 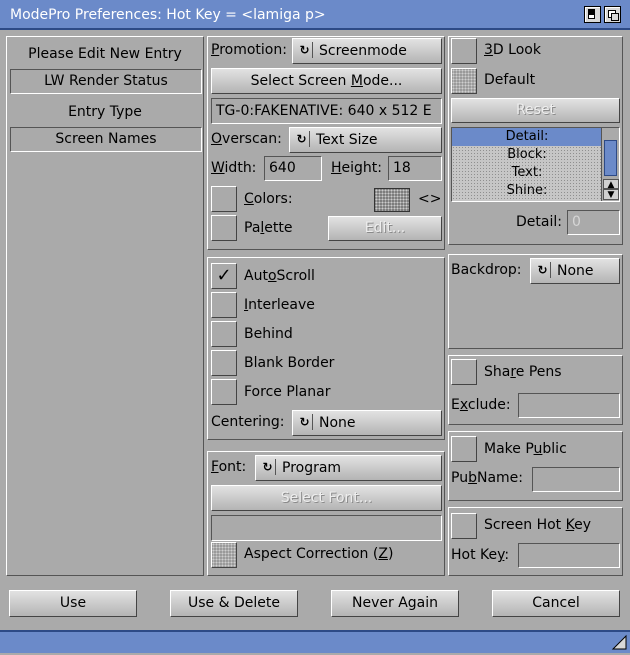 What do you see at coordinates (525, 449) in the screenshot?
I see `make-public-label: Make Public` at bounding box center [525, 449].